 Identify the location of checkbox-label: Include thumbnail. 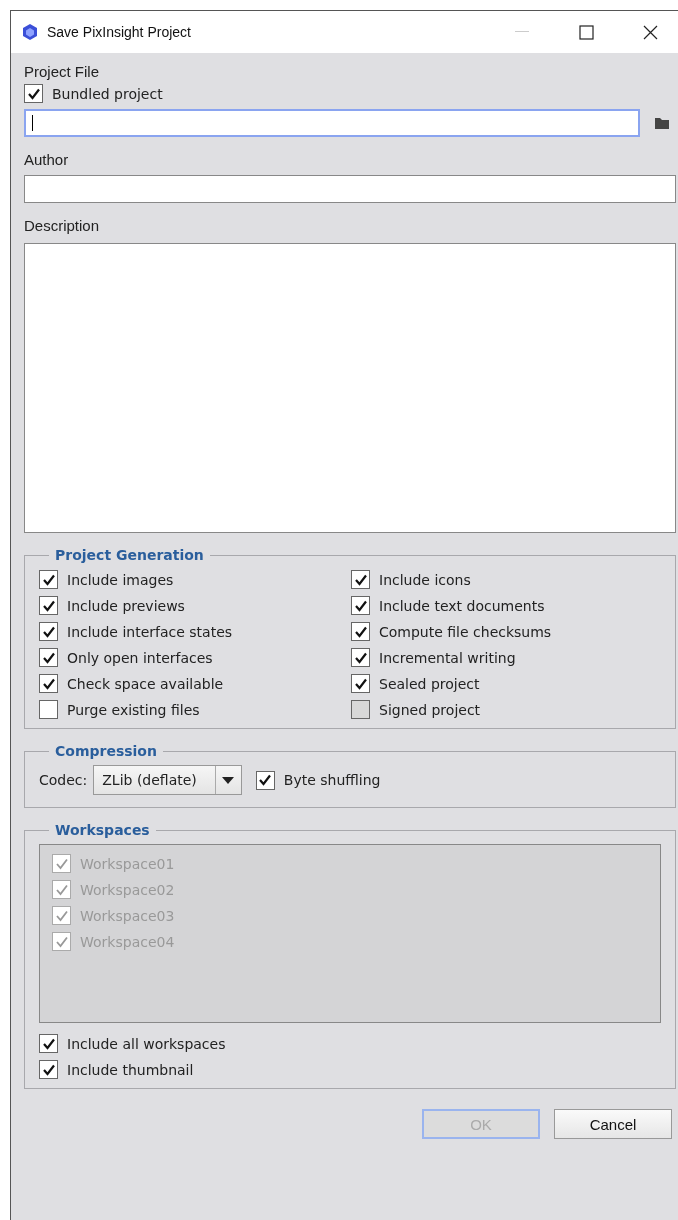
(130, 1069).